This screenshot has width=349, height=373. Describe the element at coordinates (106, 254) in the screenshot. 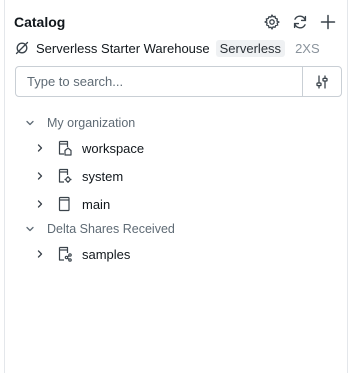

I see `tree-item-label: samples` at that location.